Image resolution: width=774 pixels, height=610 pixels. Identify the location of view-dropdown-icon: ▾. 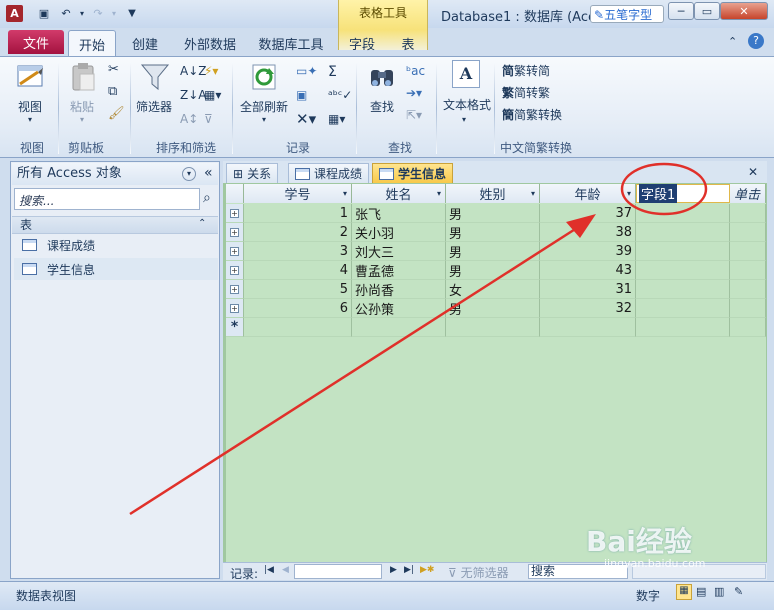
(30, 119).